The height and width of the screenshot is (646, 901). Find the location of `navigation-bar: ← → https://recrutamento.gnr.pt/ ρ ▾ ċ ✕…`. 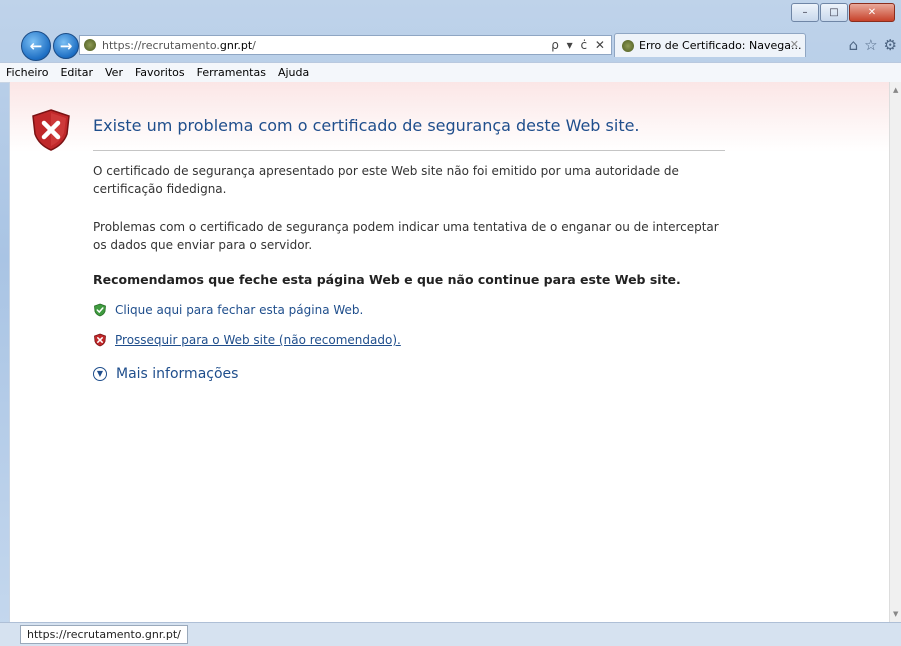

navigation-bar: ← → https://recrutamento.gnr.pt/ ρ ▾ ċ ✕… is located at coordinates (450, 44).